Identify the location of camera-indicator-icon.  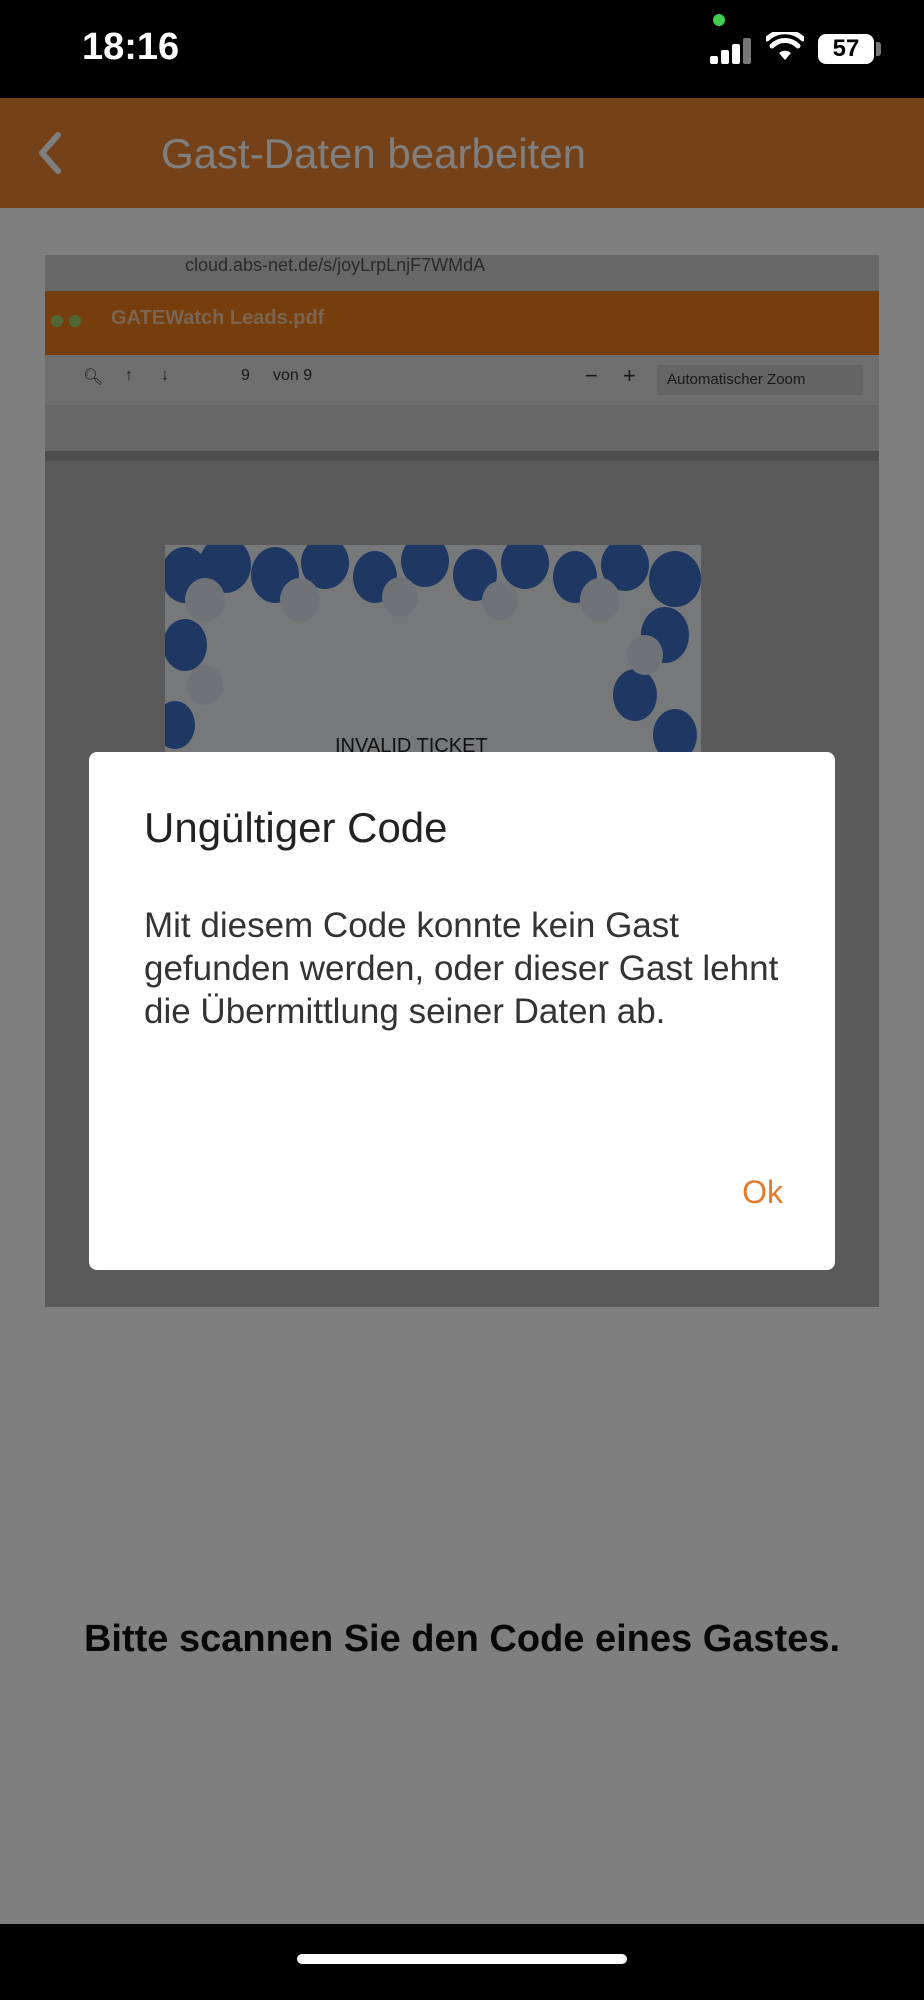
(719, 20).